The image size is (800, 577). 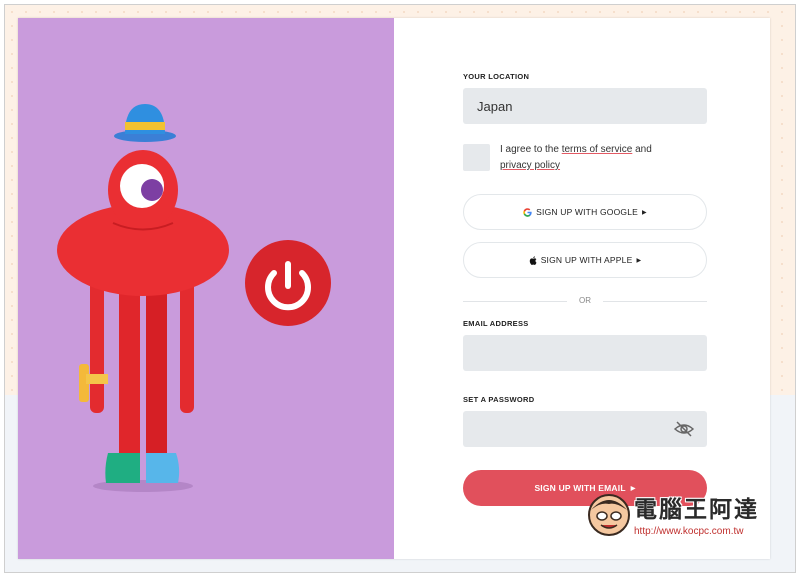 What do you see at coordinates (499, 399) in the screenshot?
I see `password-label: SET A PASSWORD` at bounding box center [499, 399].